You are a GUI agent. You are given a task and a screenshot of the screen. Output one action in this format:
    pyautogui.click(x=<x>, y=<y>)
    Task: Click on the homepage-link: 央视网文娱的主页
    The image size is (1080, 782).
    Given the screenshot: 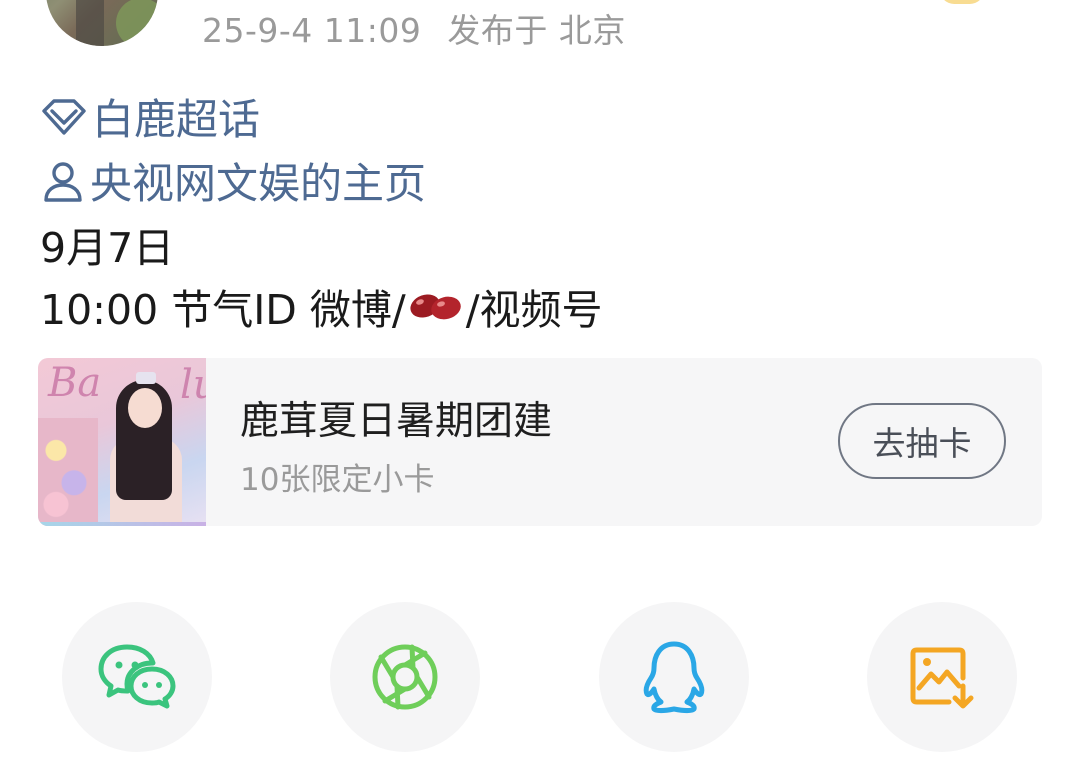 What is the action you would take?
    pyautogui.click(x=233, y=180)
    